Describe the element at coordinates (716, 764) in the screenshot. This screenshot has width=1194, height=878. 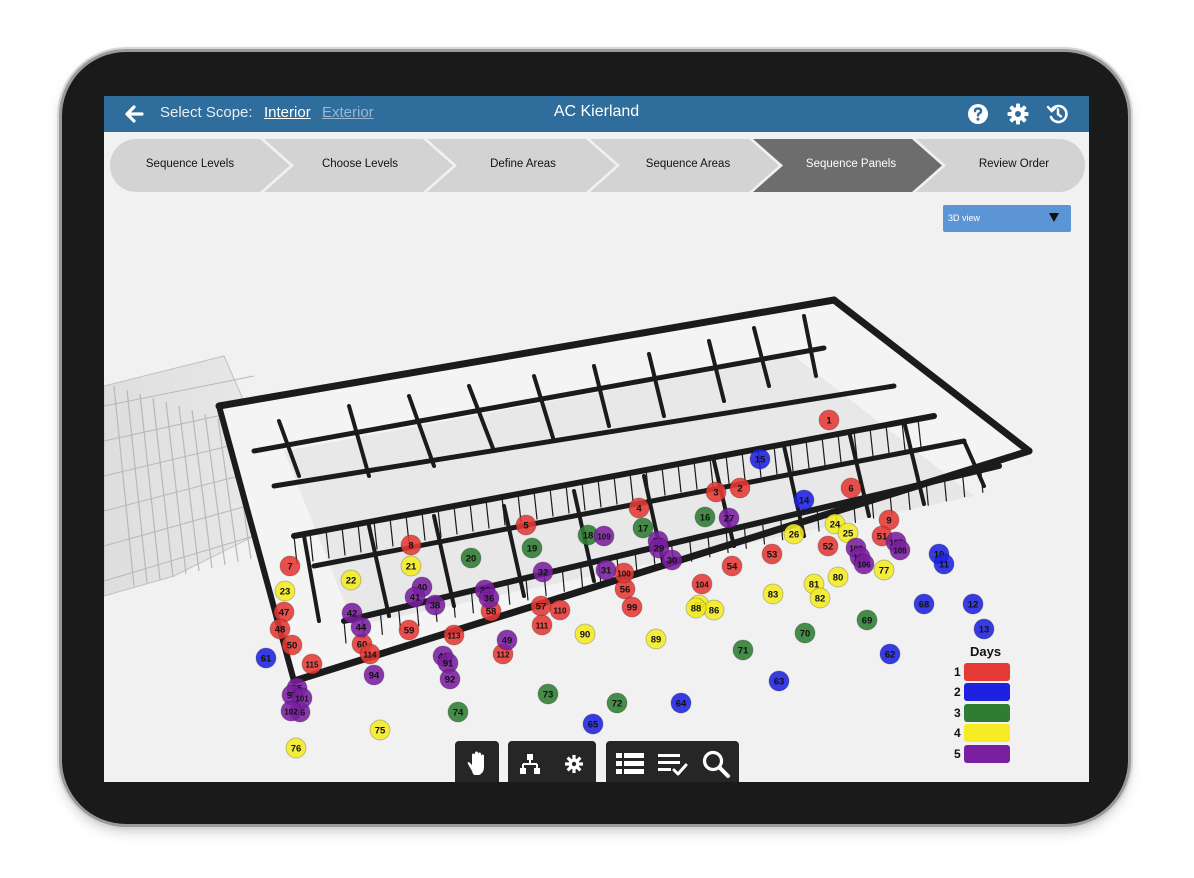
I see `search-icon` at that location.